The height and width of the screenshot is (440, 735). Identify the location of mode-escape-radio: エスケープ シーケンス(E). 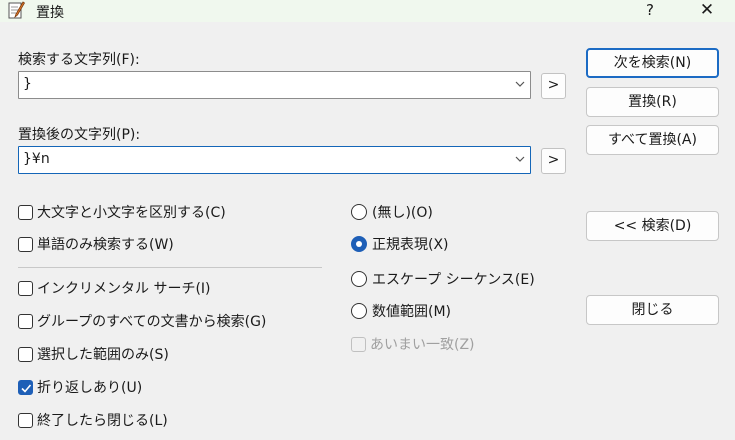
(443, 279).